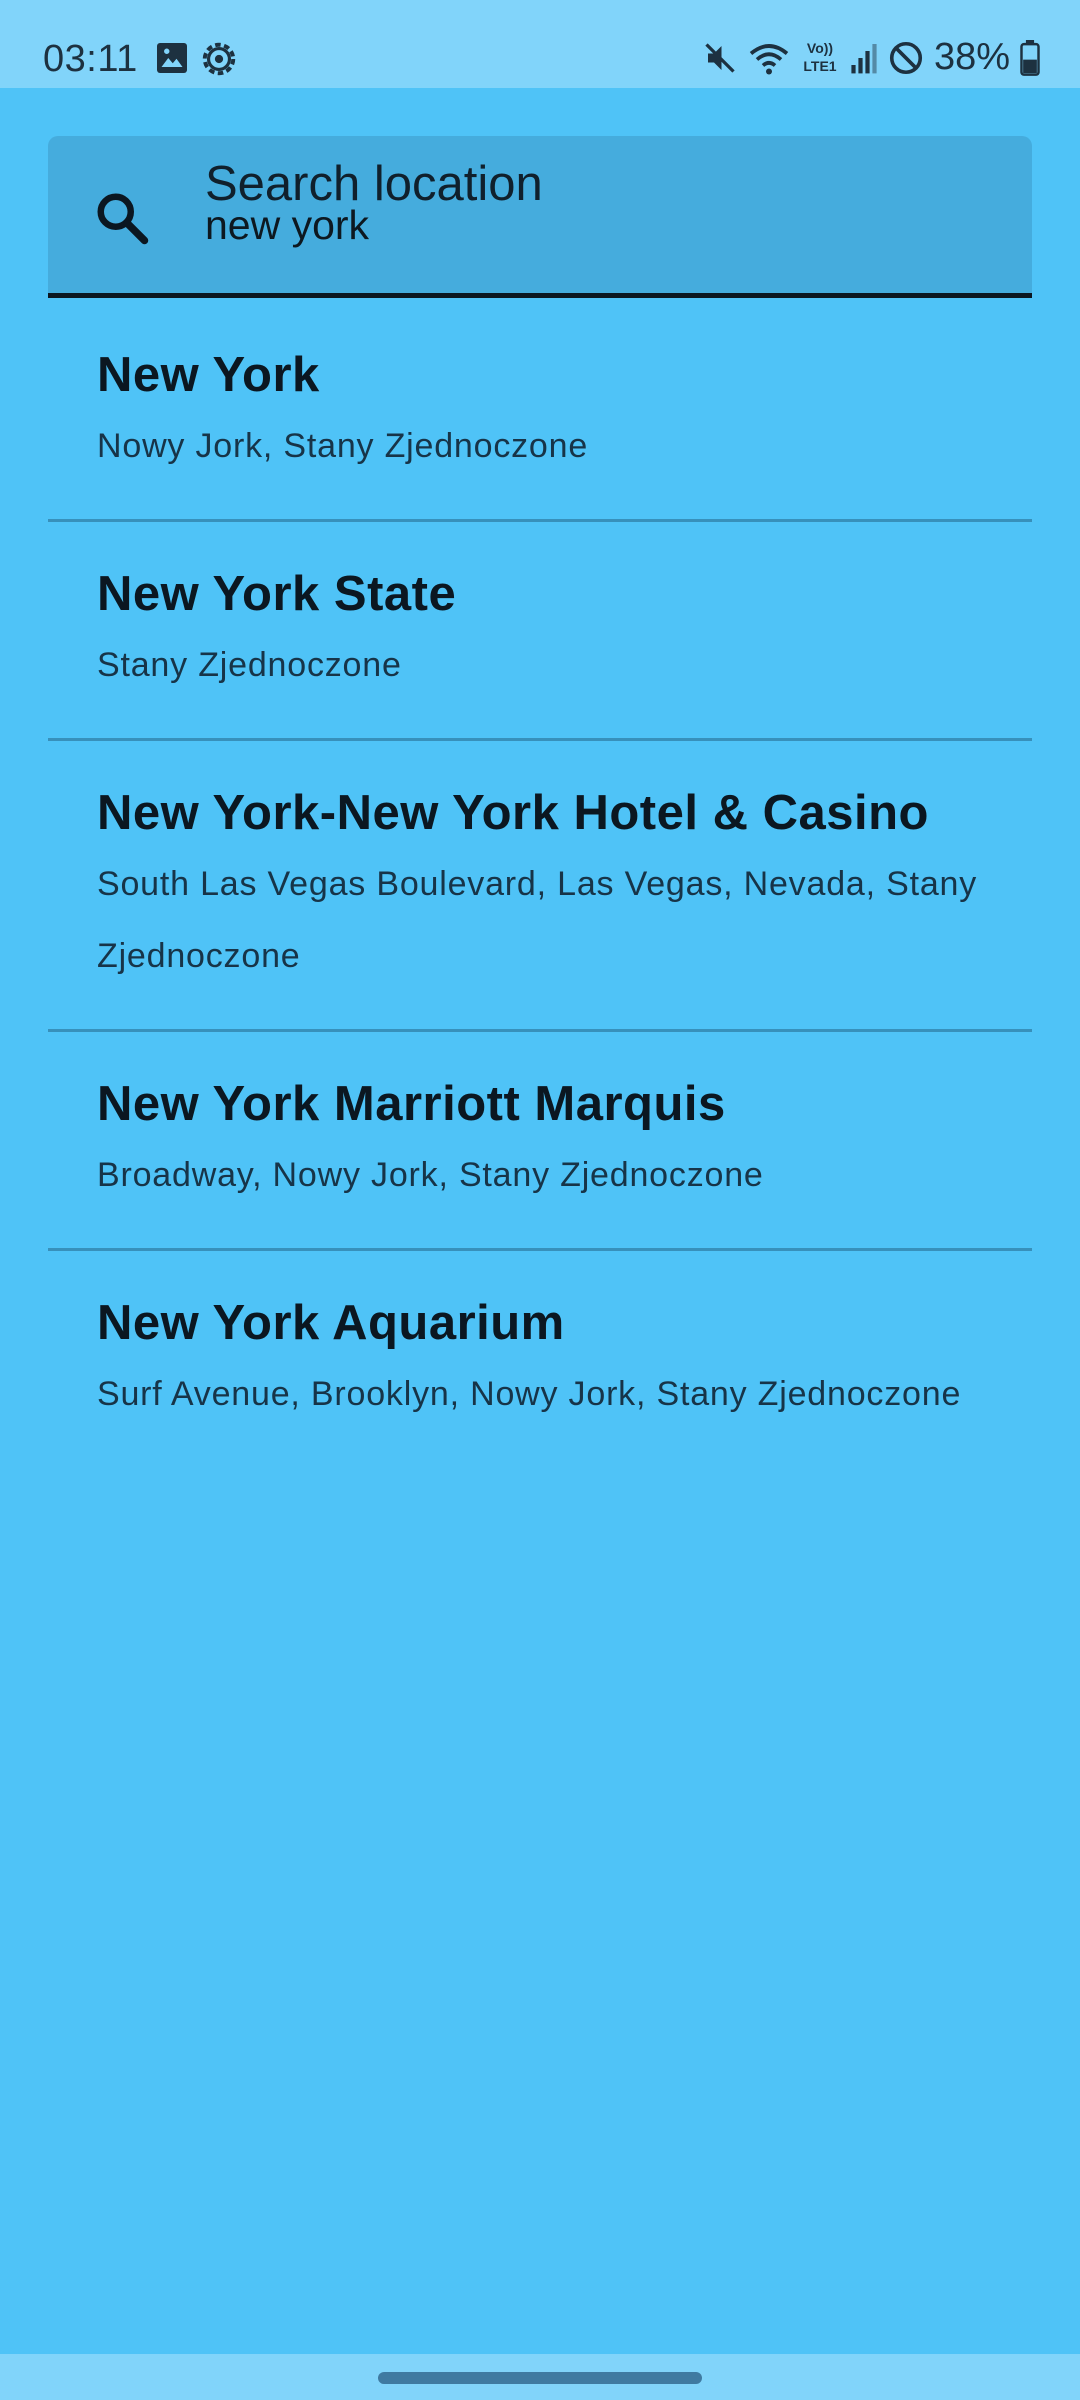 Image resolution: width=1080 pixels, height=2400 pixels. I want to click on status-time: 03:11, so click(90, 59).